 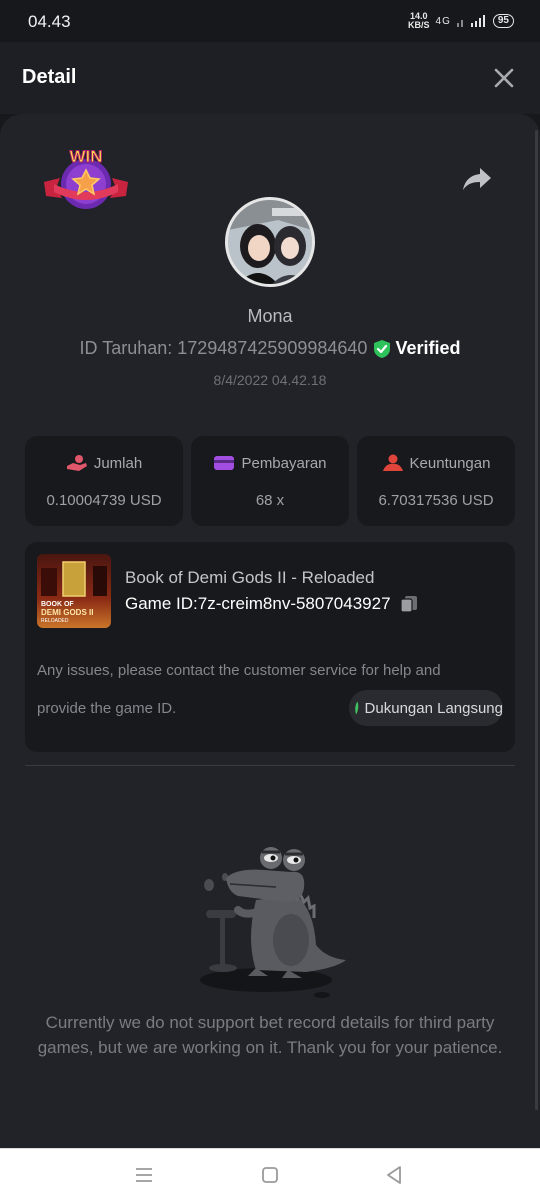 I want to click on stat-card-profit: Keuntungan 6.70317536 USD, so click(x=436, y=481).